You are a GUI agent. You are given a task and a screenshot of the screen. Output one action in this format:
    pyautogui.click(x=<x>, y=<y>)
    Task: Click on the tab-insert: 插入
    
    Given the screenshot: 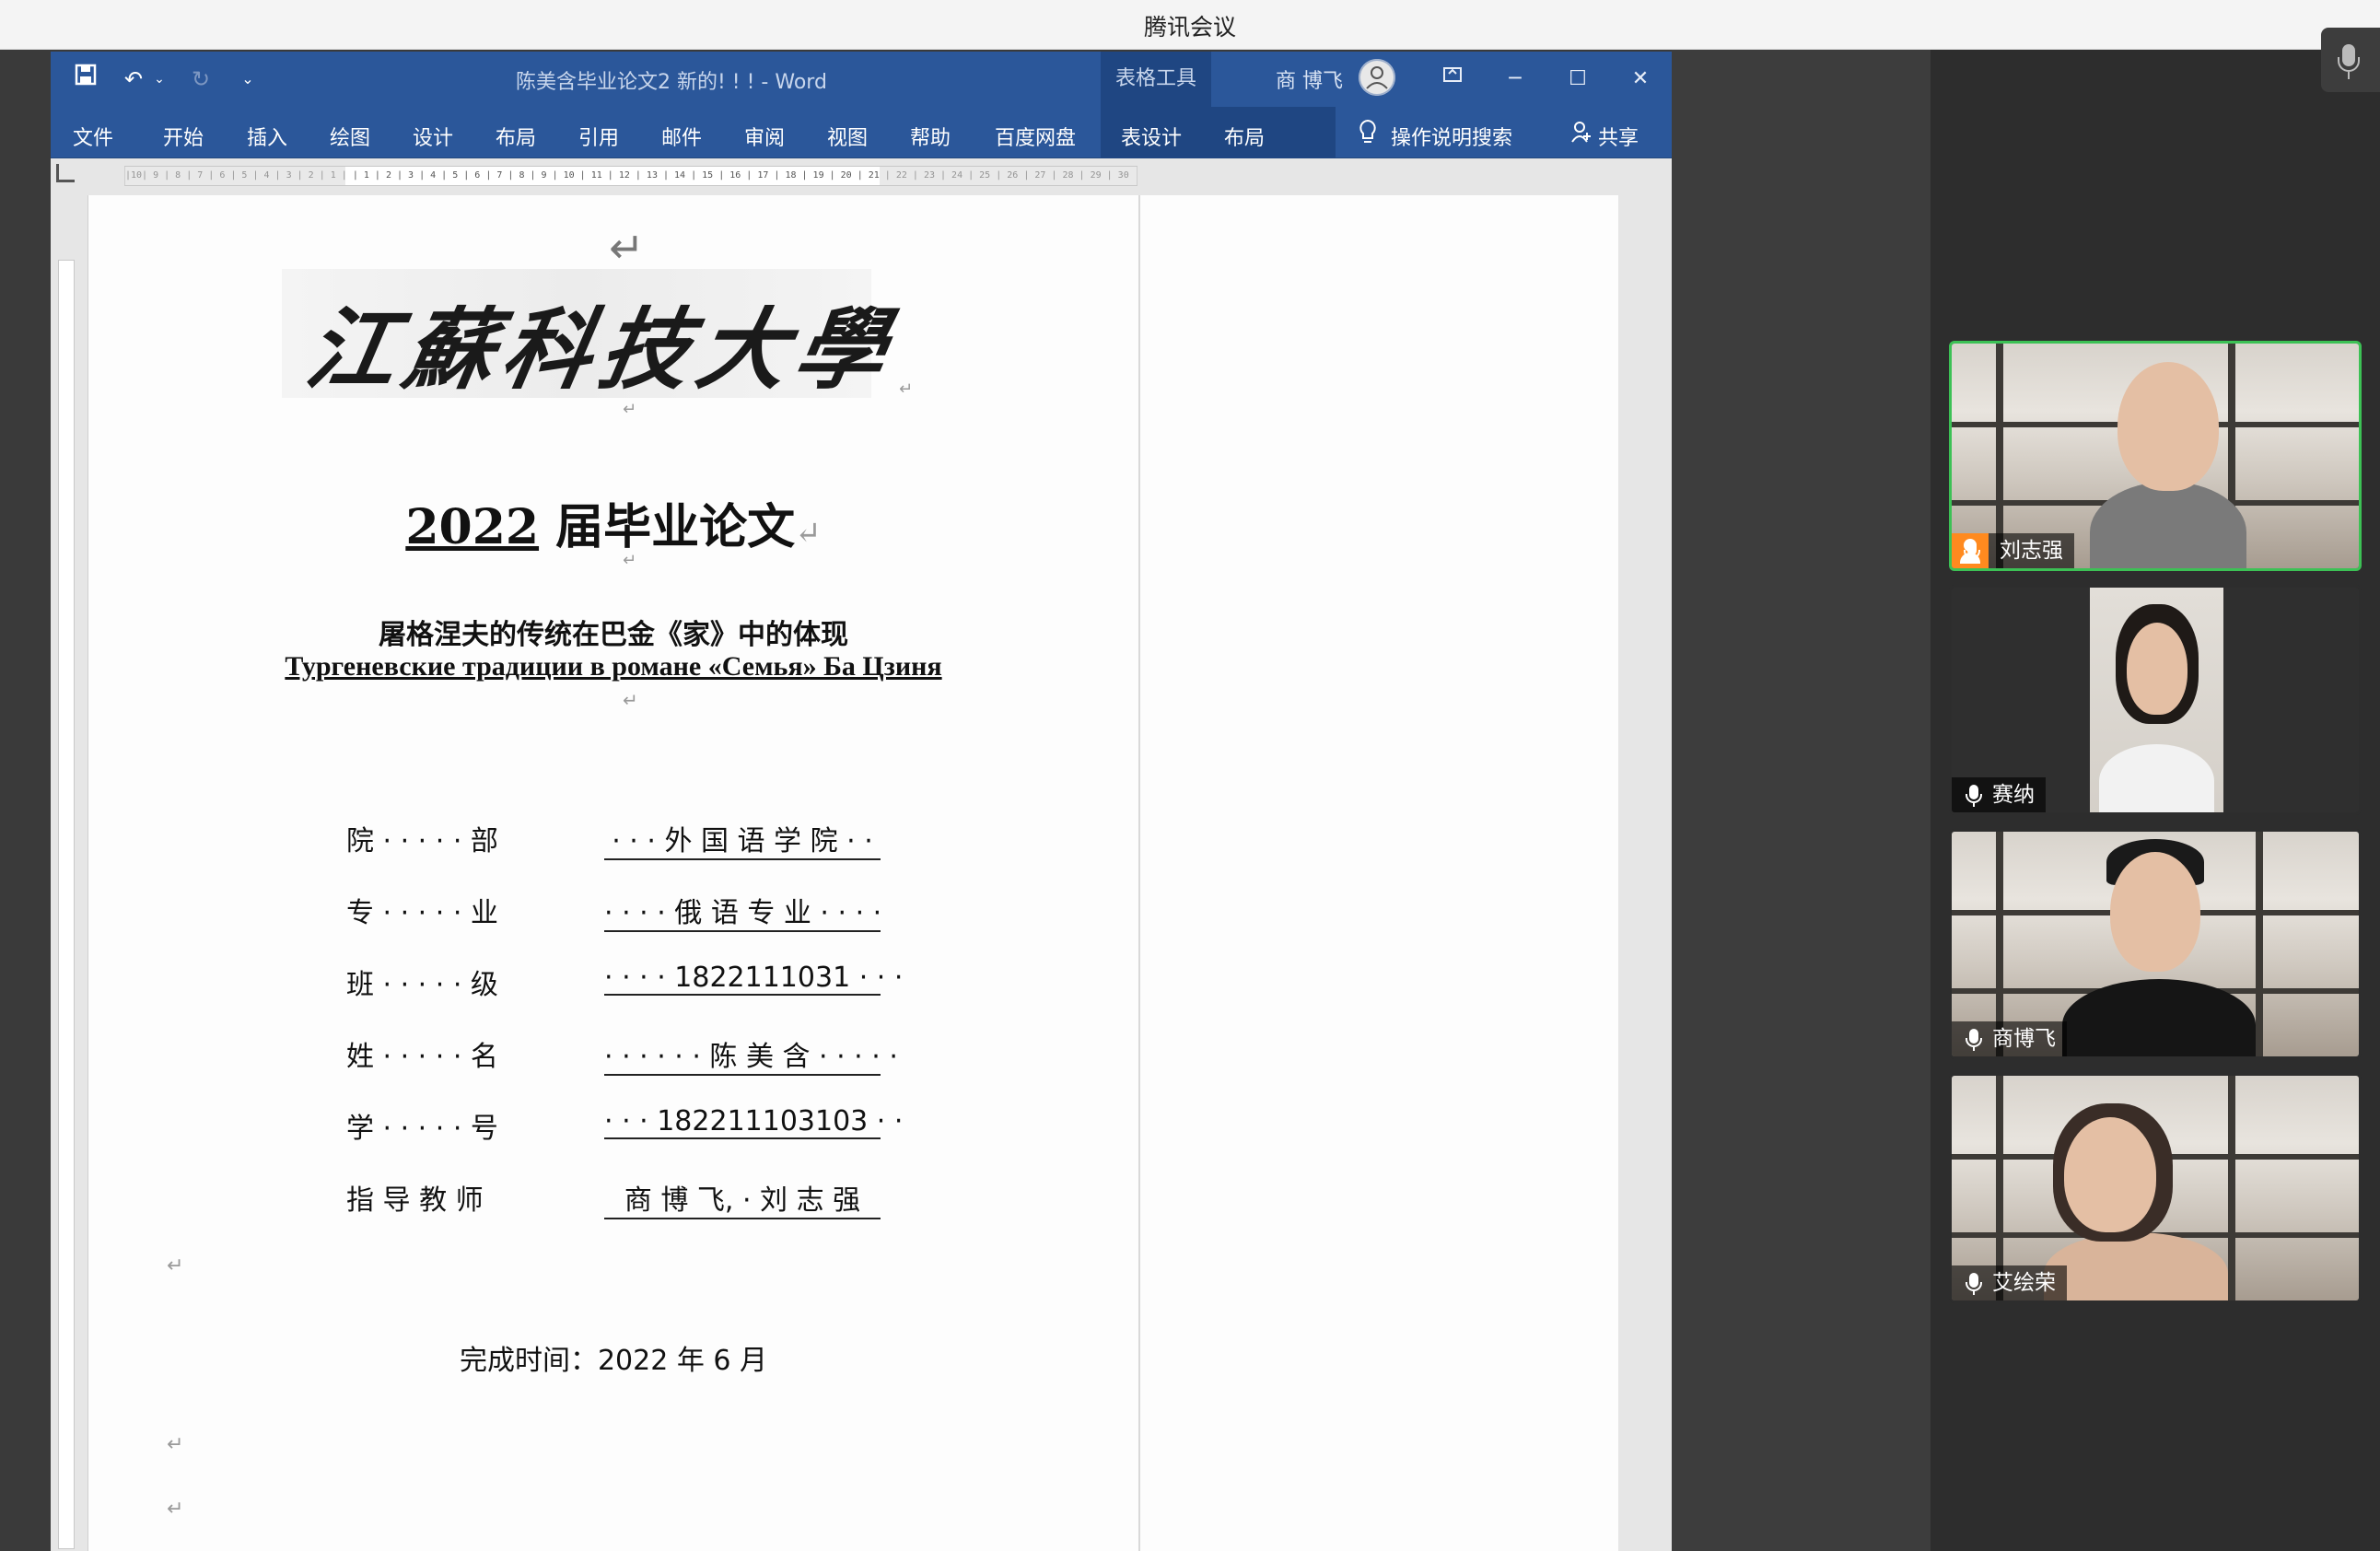 What is the action you would take?
    pyautogui.click(x=267, y=136)
    